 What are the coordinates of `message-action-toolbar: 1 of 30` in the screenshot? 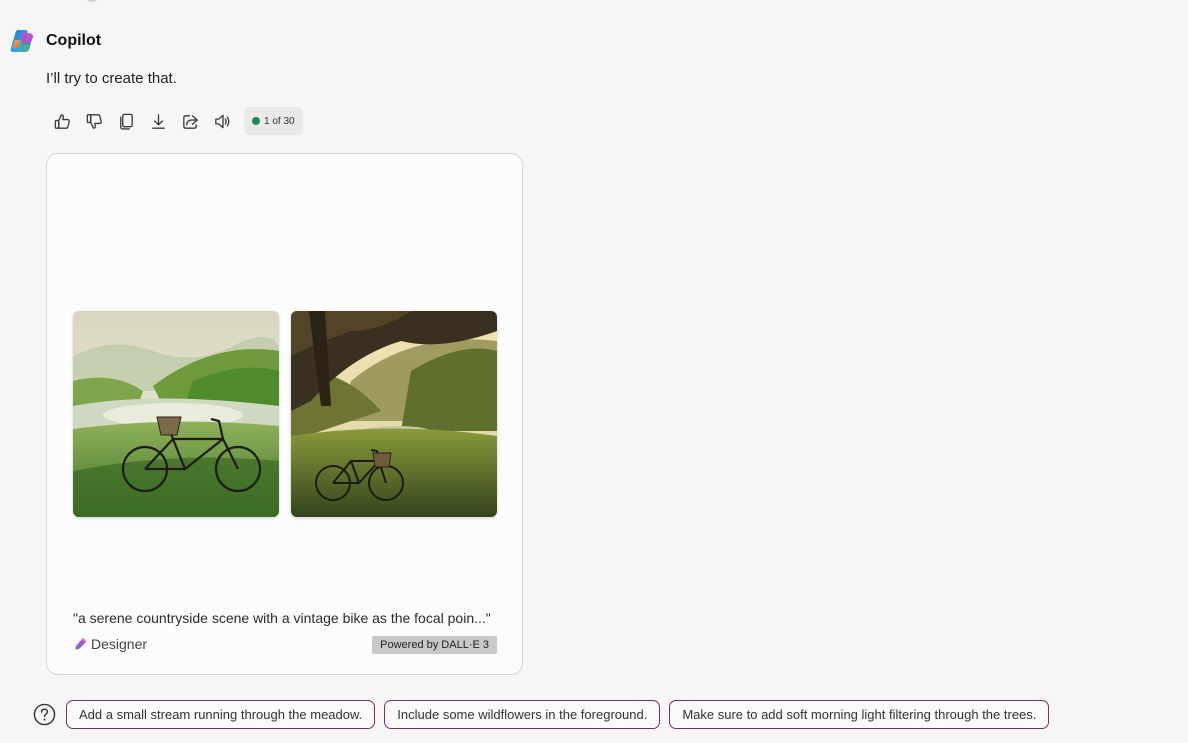 It's located at (174, 121).